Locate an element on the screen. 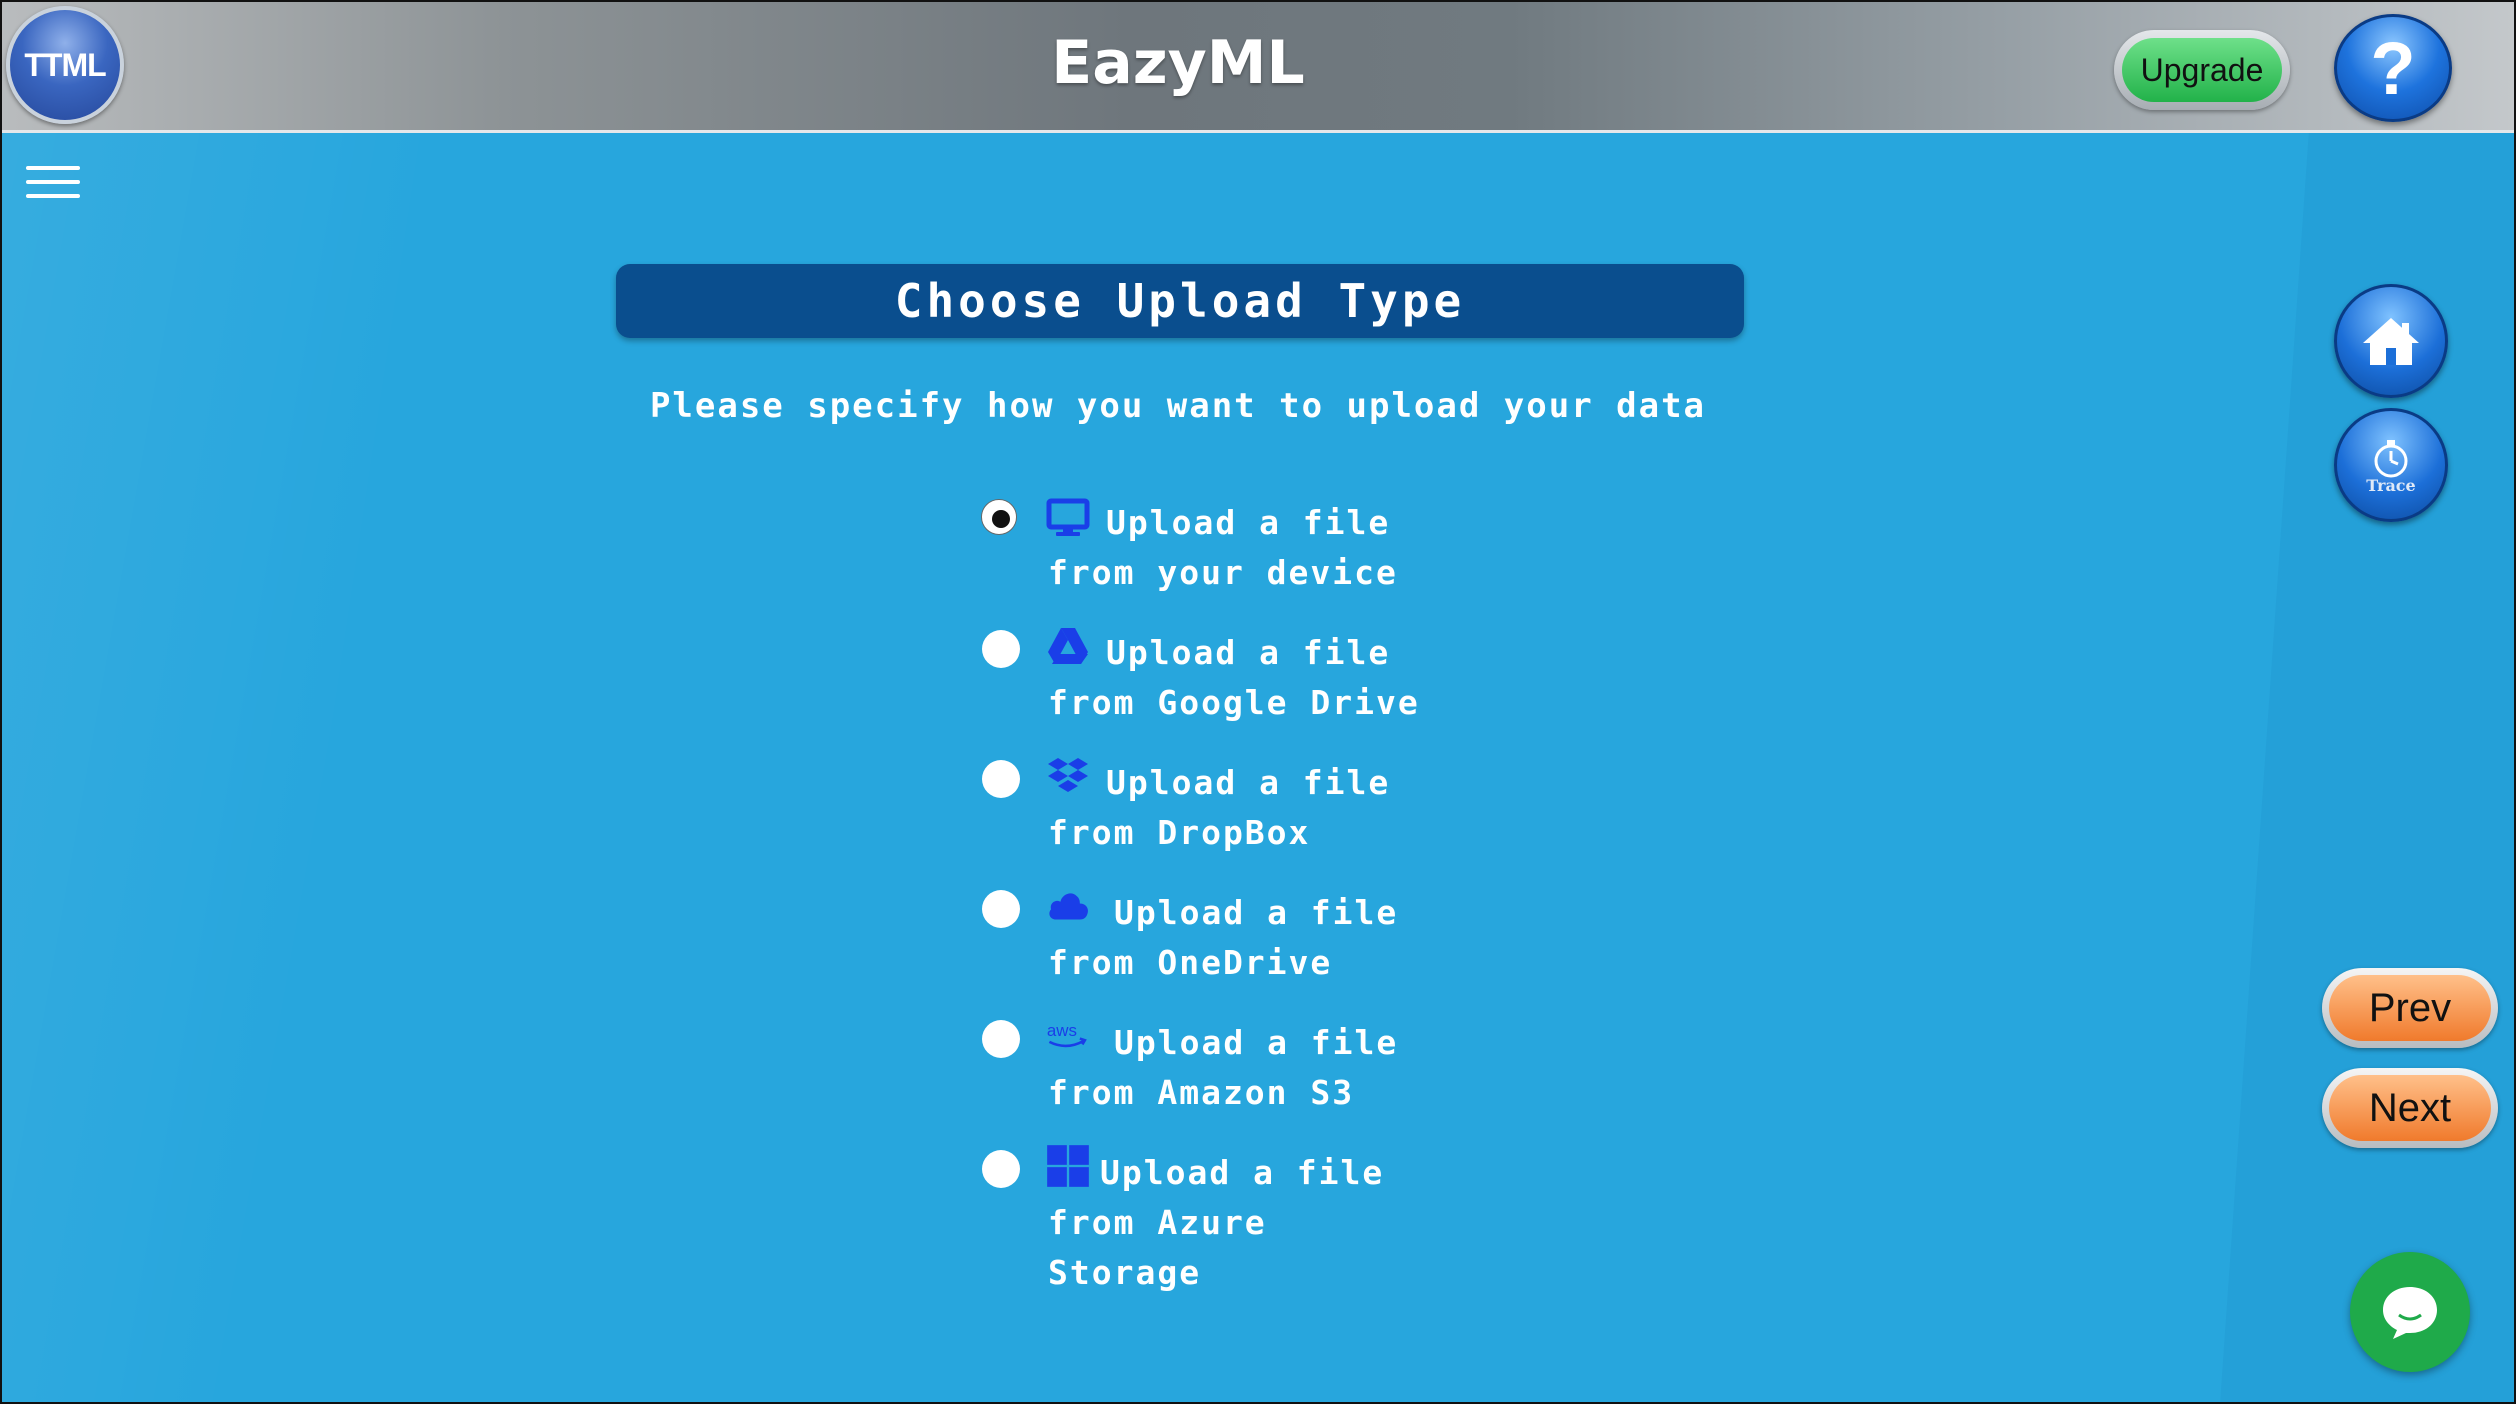 This screenshot has height=1404, width=2516. radio-onedrive is located at coordinates (1001, 909).